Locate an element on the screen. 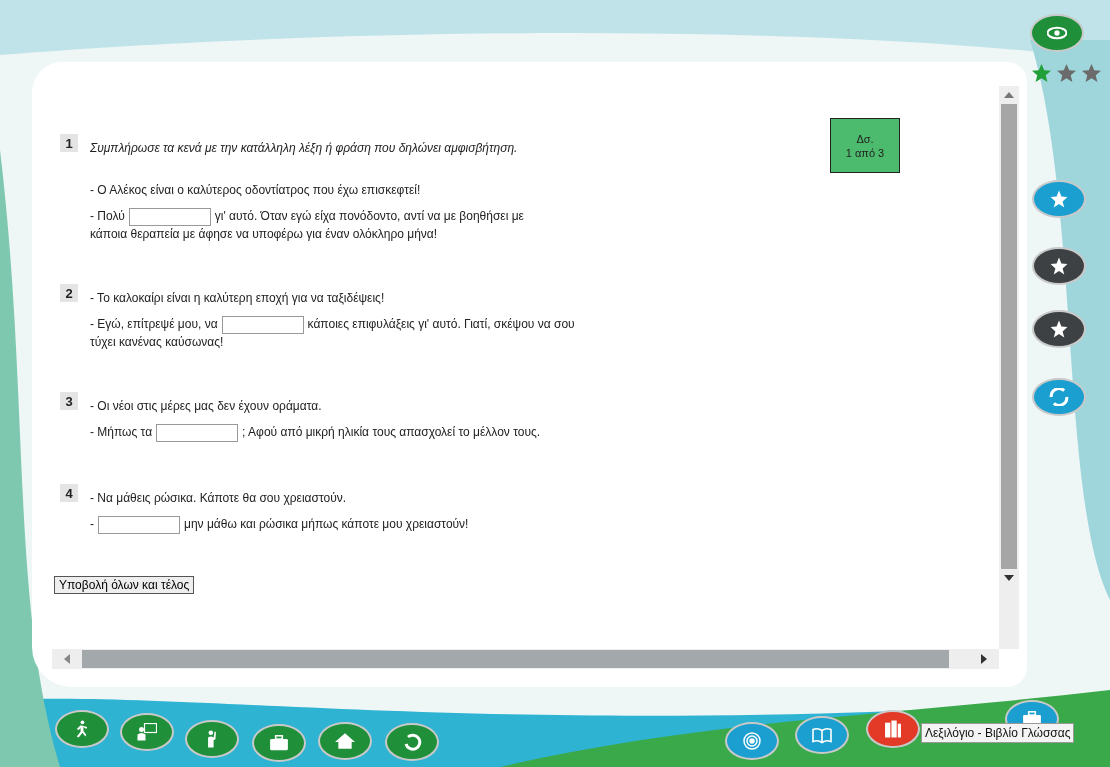 This screenshot has height=767, width=1110. exercise-number: 4 is located at coordinates (69, 493).